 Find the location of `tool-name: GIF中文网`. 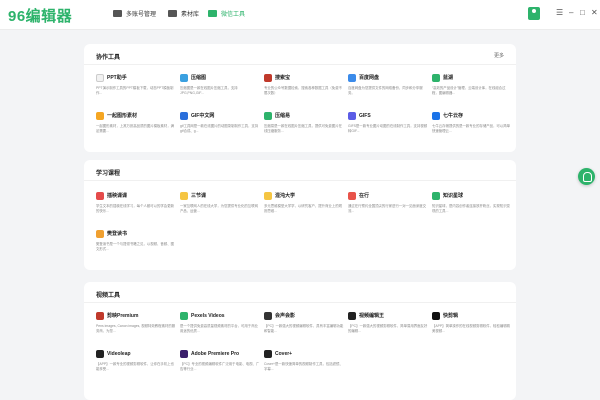

tool-name: GIF中文网 is located at coordinates (203, 116).